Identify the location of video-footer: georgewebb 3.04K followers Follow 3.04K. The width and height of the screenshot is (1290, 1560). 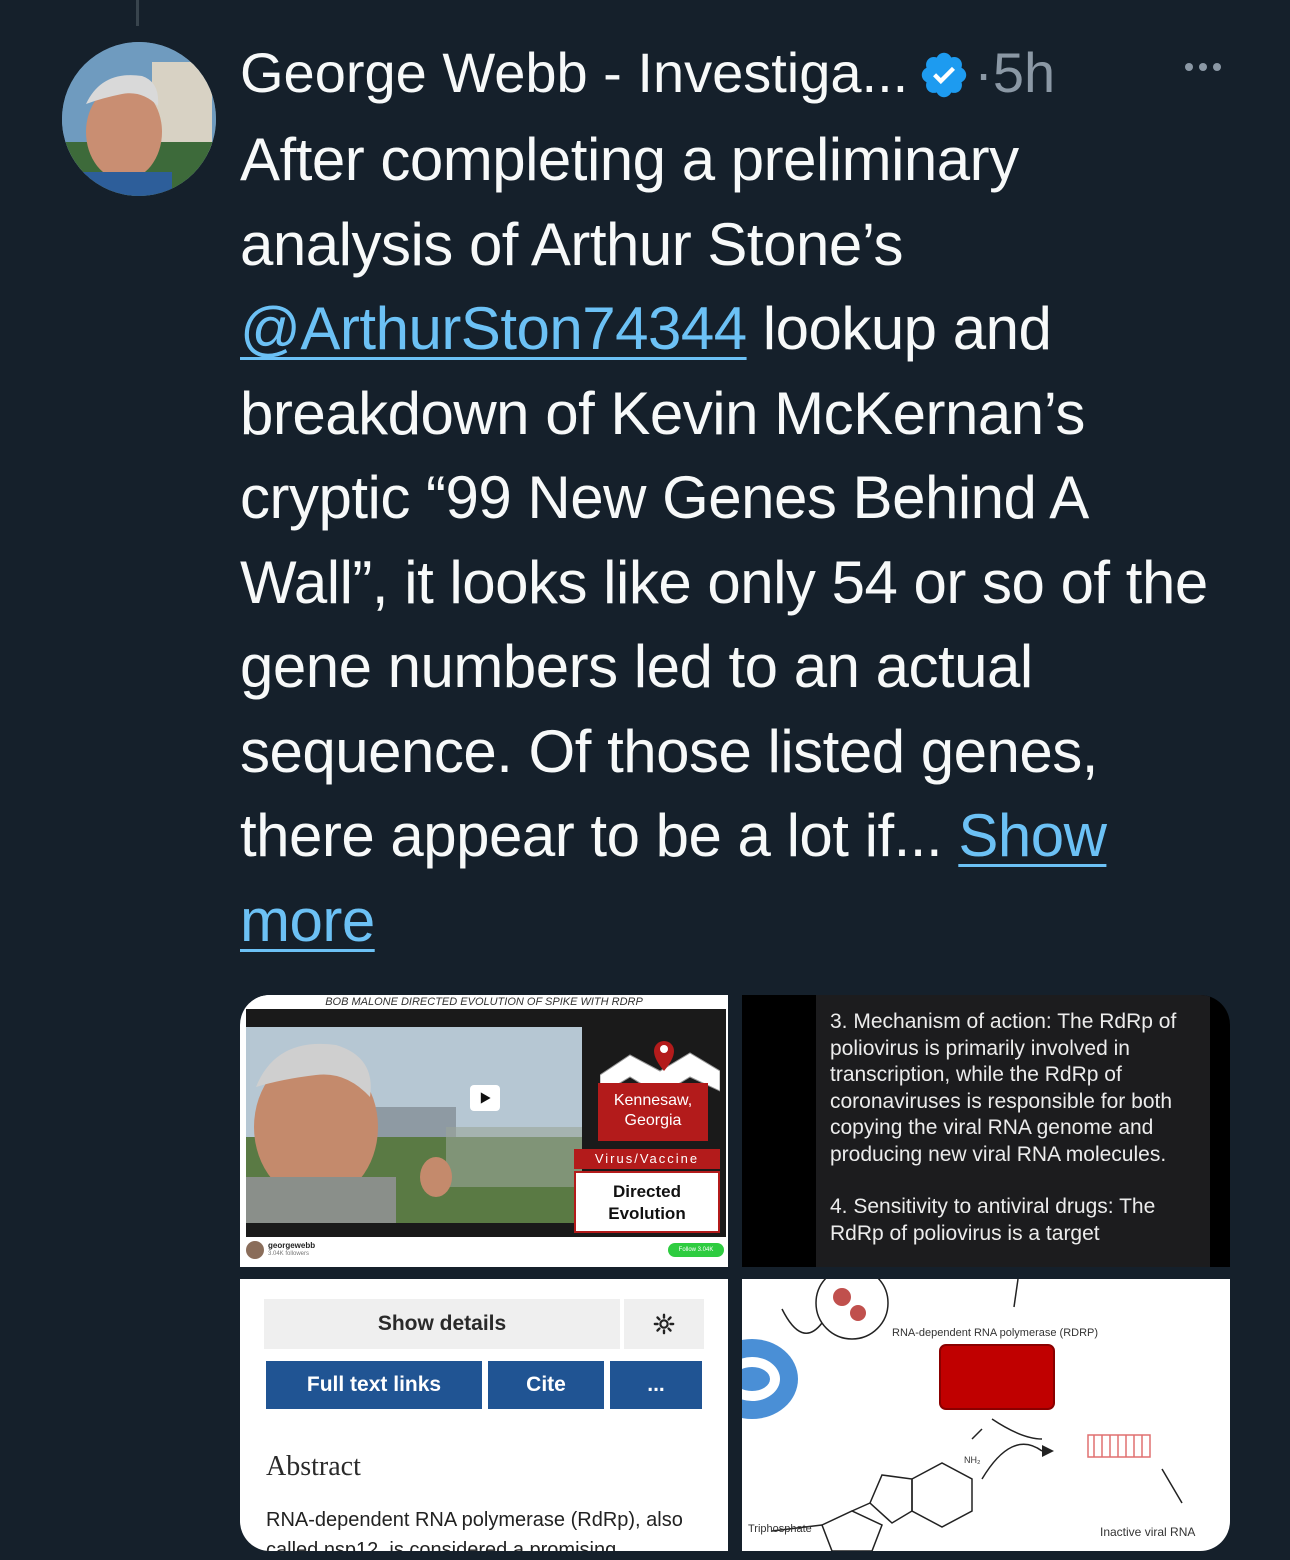
(484, 1252).